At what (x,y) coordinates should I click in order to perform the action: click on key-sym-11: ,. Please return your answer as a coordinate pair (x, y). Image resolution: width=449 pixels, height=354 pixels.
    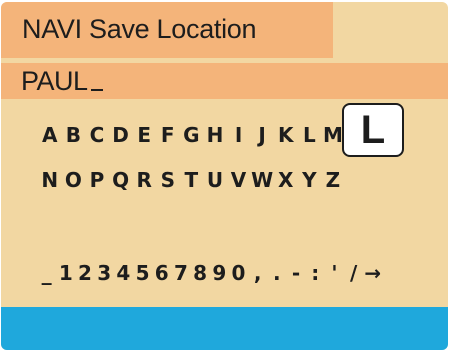
    Looking at the image, I should click on (257, 273).